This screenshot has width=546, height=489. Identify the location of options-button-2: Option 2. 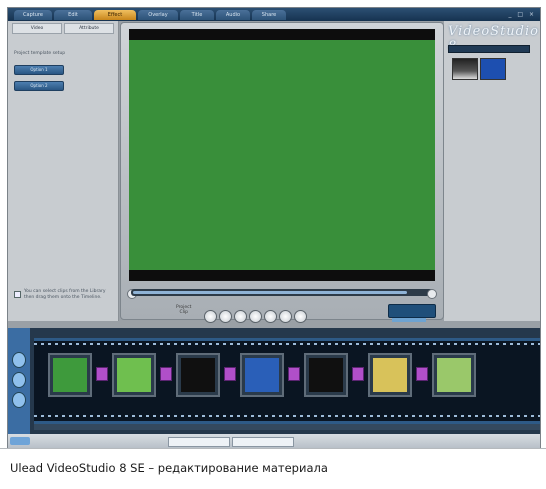
(39, 86).